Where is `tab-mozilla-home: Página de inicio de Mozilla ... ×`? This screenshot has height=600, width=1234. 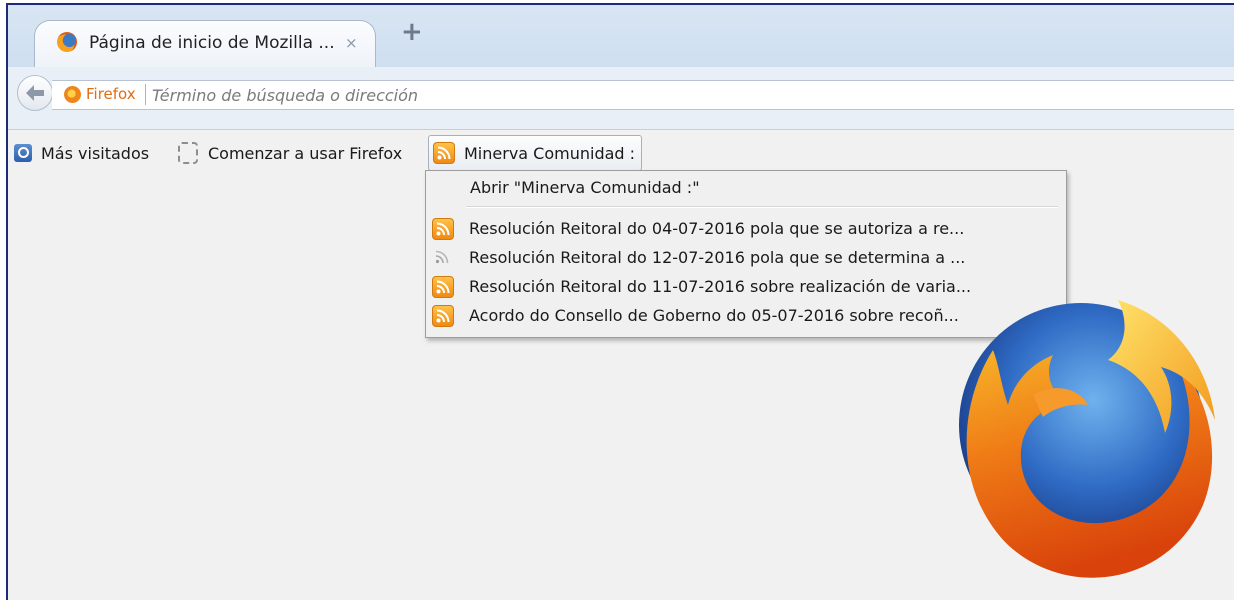 tab-mozilla-home: Página de inicio de Mozilla ... × is located at coordinates (205, 44).